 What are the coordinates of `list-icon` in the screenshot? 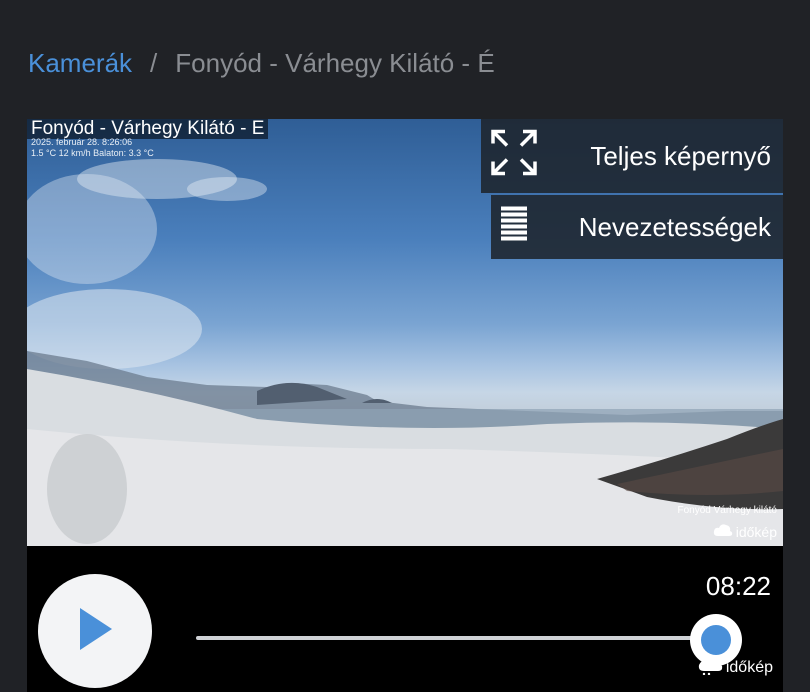 It's located at (514, 227).